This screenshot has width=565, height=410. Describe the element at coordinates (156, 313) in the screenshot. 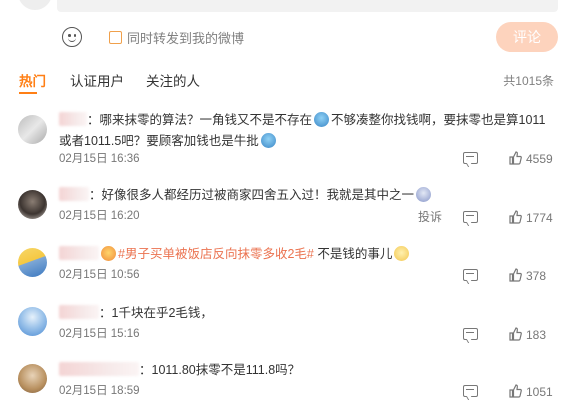

I see `comment-text-part: ：1千块在乎2毛钱，` at that location.